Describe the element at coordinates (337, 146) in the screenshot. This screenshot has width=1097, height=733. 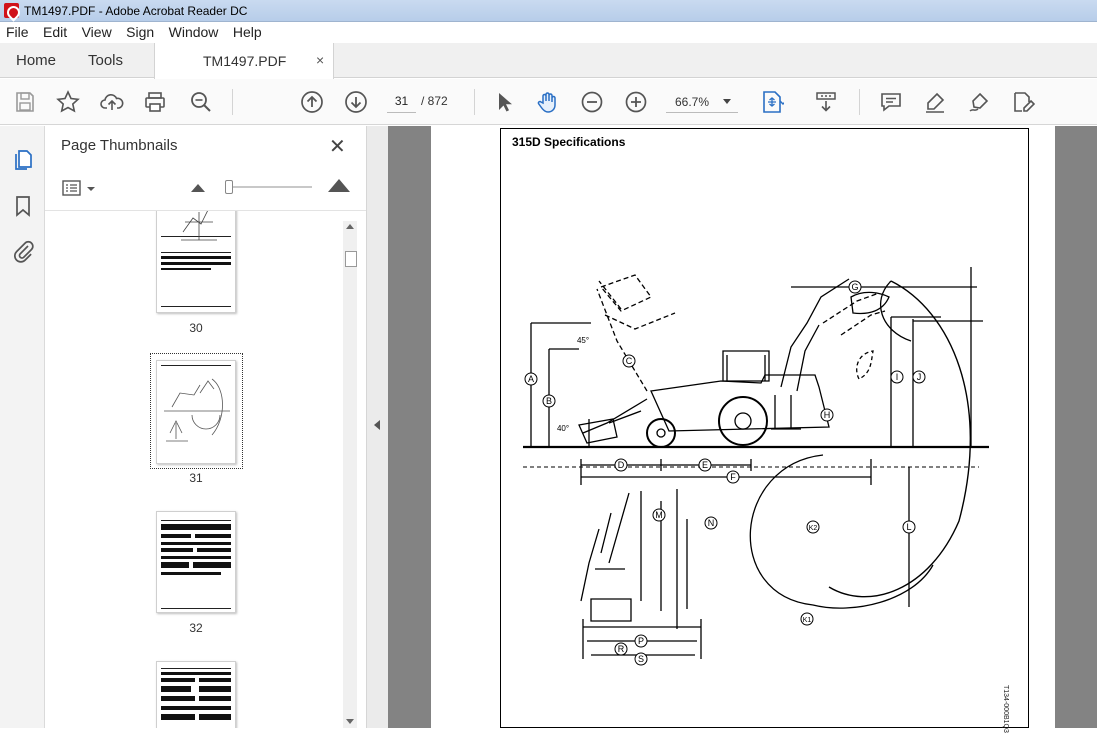
I see `close-panel-button: ✕` at that location.